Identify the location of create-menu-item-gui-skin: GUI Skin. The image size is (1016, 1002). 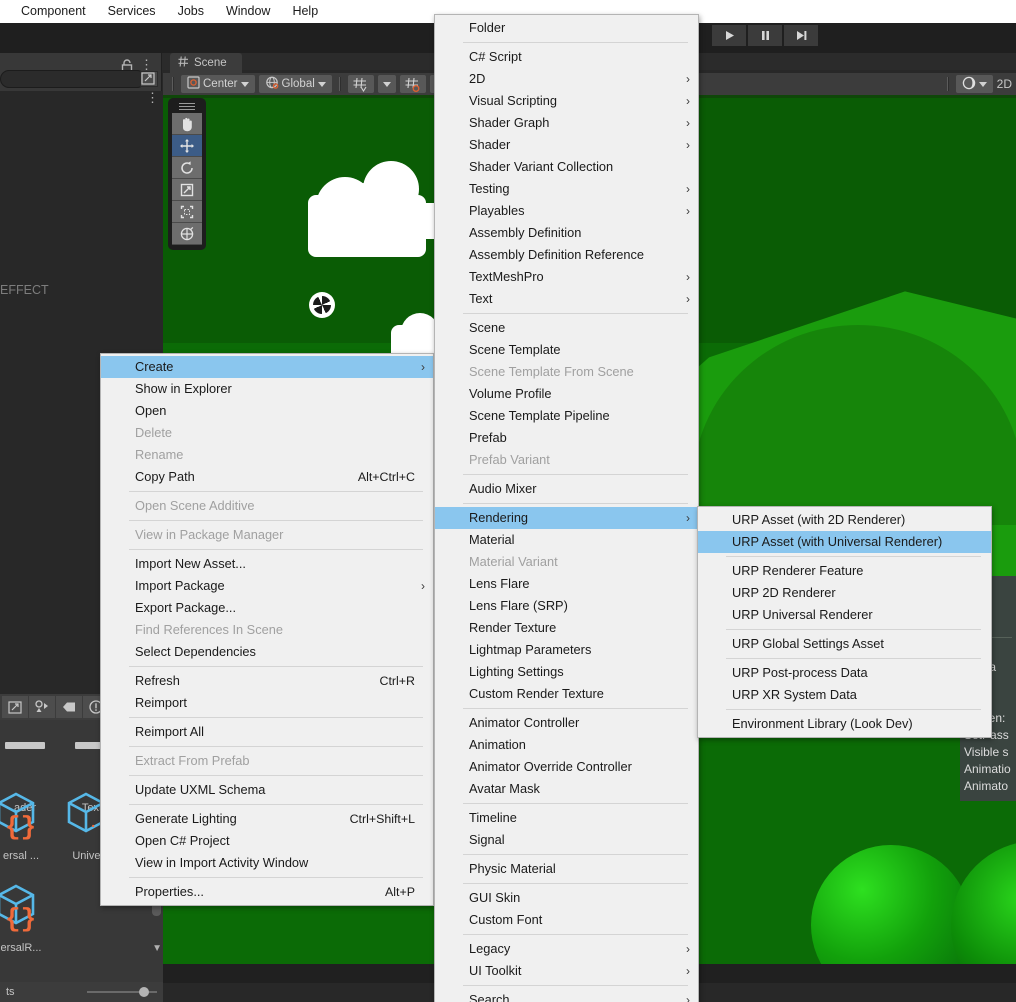
(566, 898).